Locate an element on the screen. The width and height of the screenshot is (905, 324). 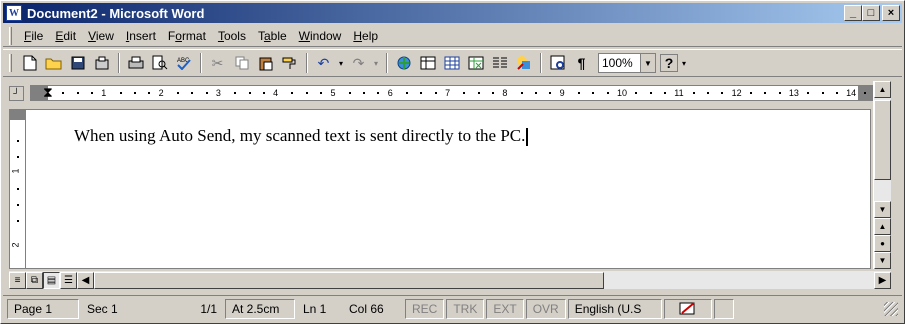
zoom-select: 100% ▼ is located at coordinates (627, 63).